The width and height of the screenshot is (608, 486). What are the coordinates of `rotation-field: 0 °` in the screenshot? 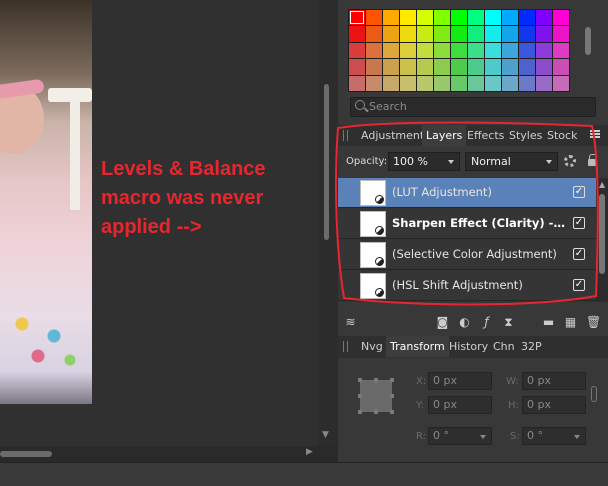 It's located at (460, 436).